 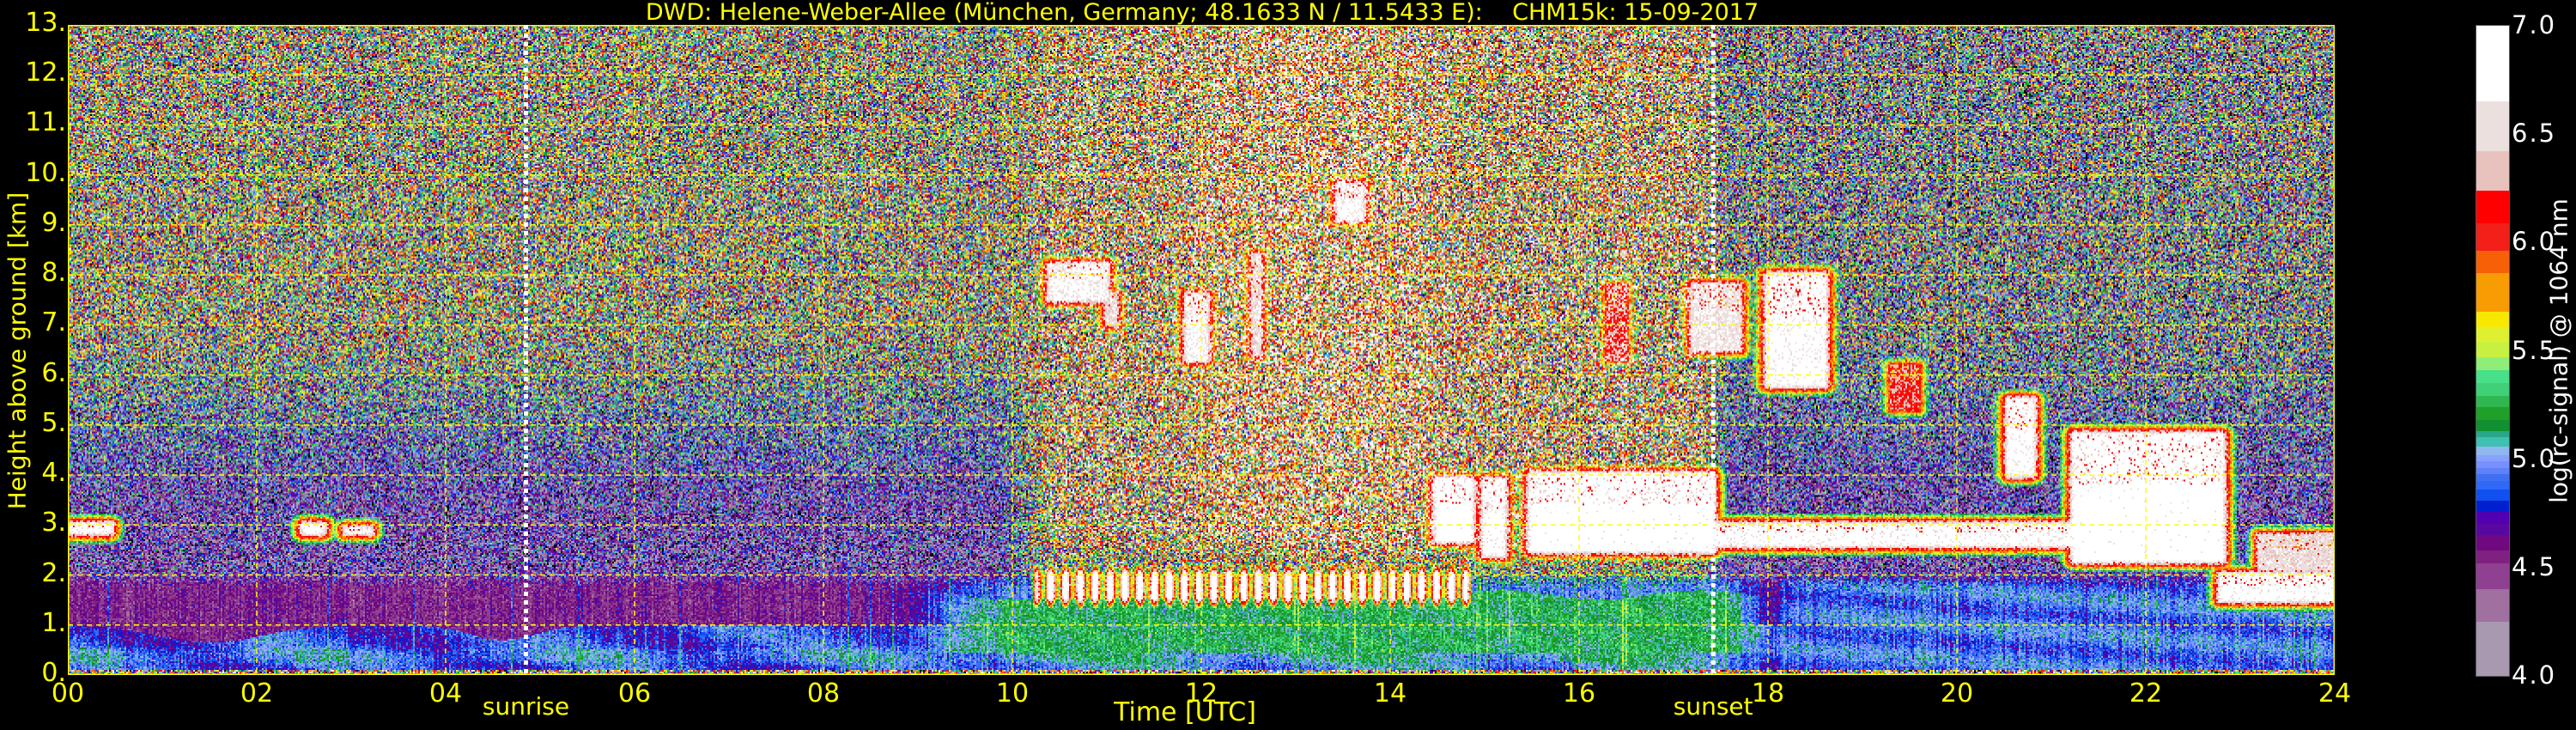 I want to click on colorbar-tick-label: 7.0, so click(x=2535, y=25).